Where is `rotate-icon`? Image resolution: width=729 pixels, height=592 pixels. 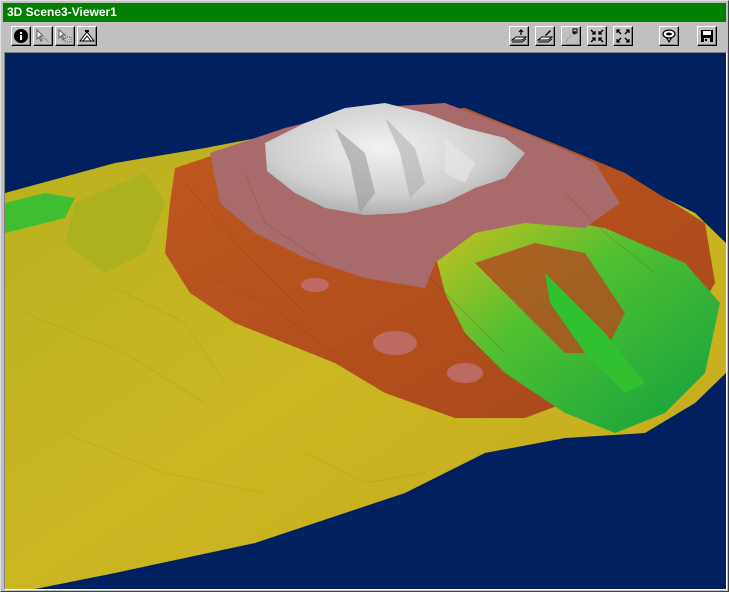
rotate-icon is located at coordinates (669, 36).